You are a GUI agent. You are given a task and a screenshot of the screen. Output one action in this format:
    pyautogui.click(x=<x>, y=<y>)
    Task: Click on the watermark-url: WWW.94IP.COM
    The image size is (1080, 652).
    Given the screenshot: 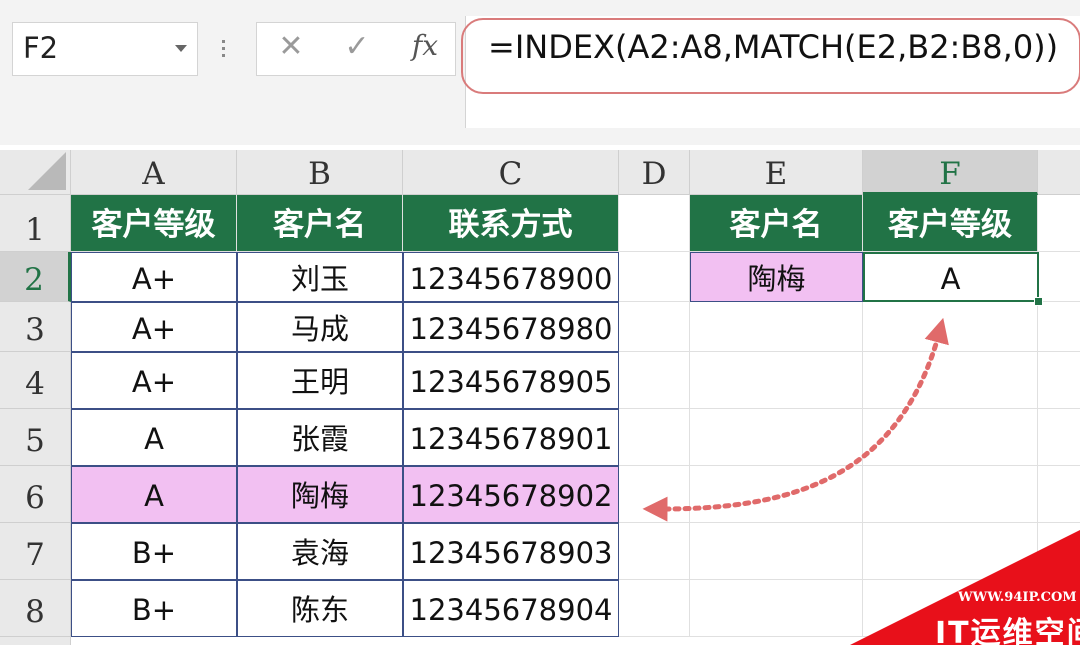 What is the action you would take?
    pyautogui.click(x=1017, y=597)
    